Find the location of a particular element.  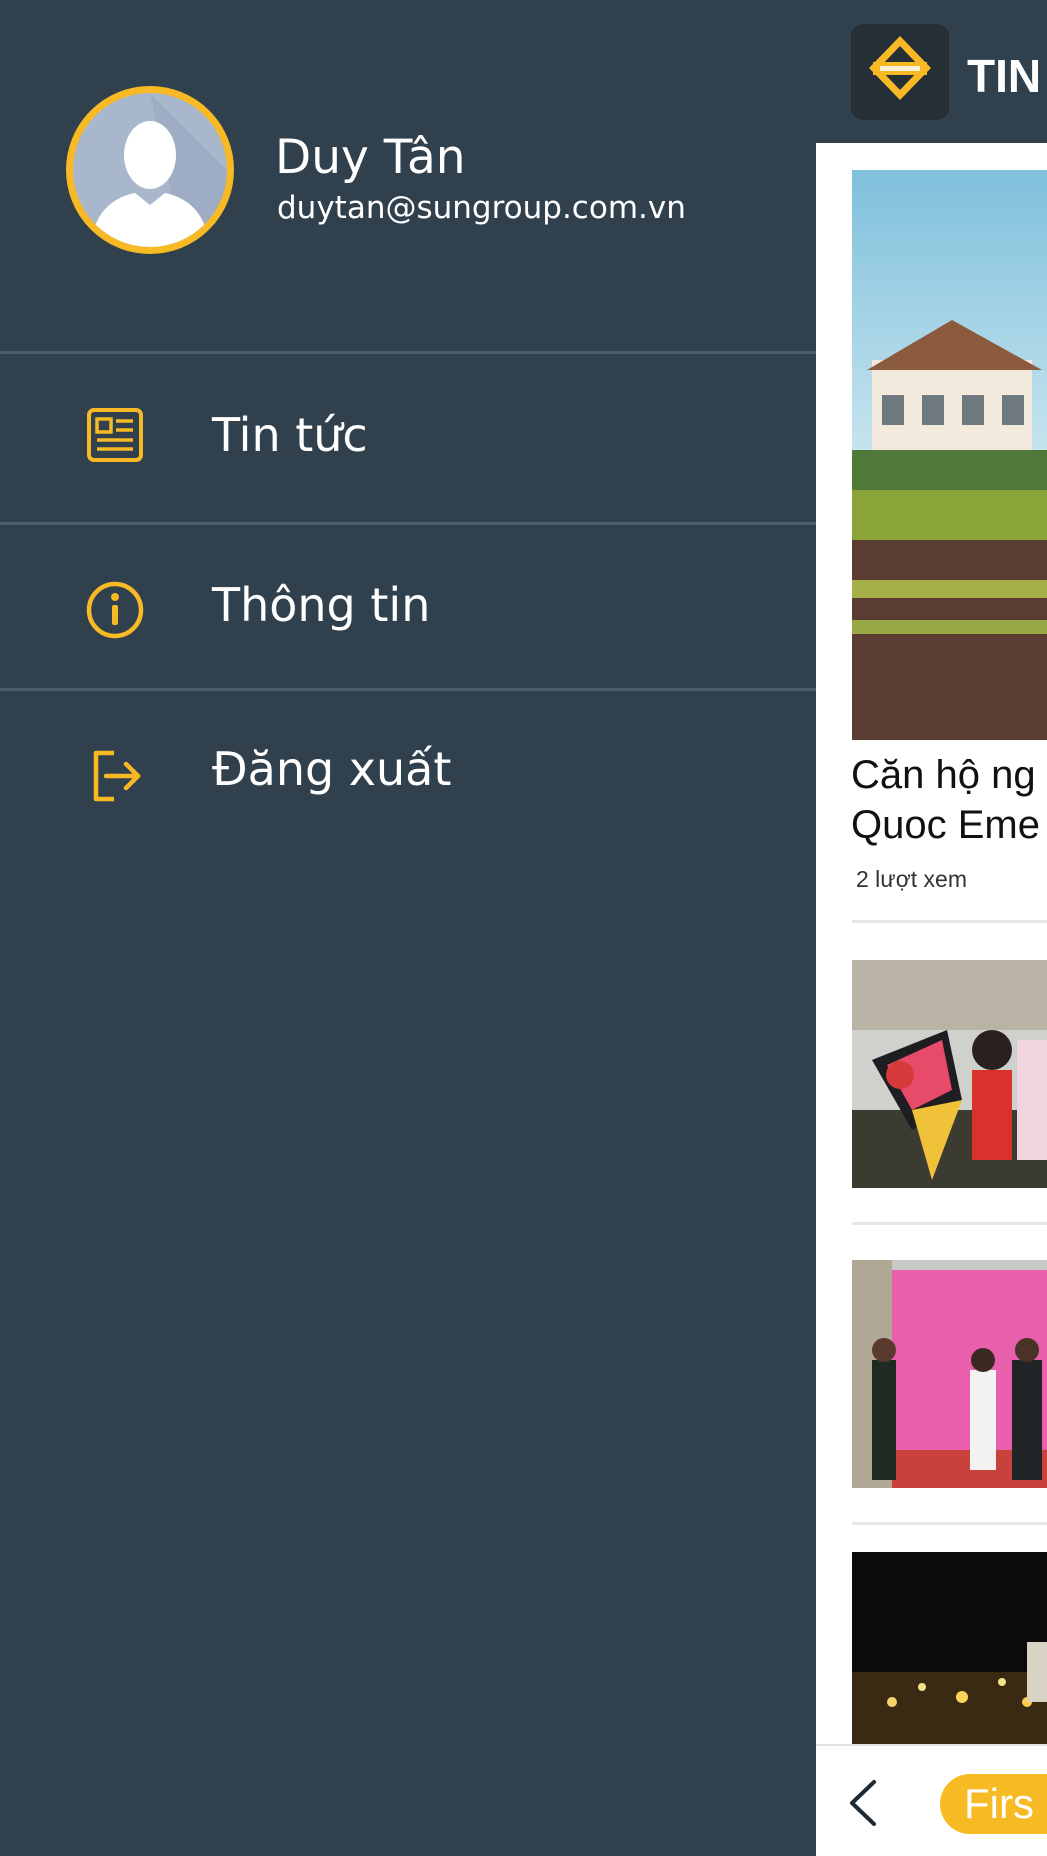

menu-item-info: Thông tin is located at coordinates (408, 607).